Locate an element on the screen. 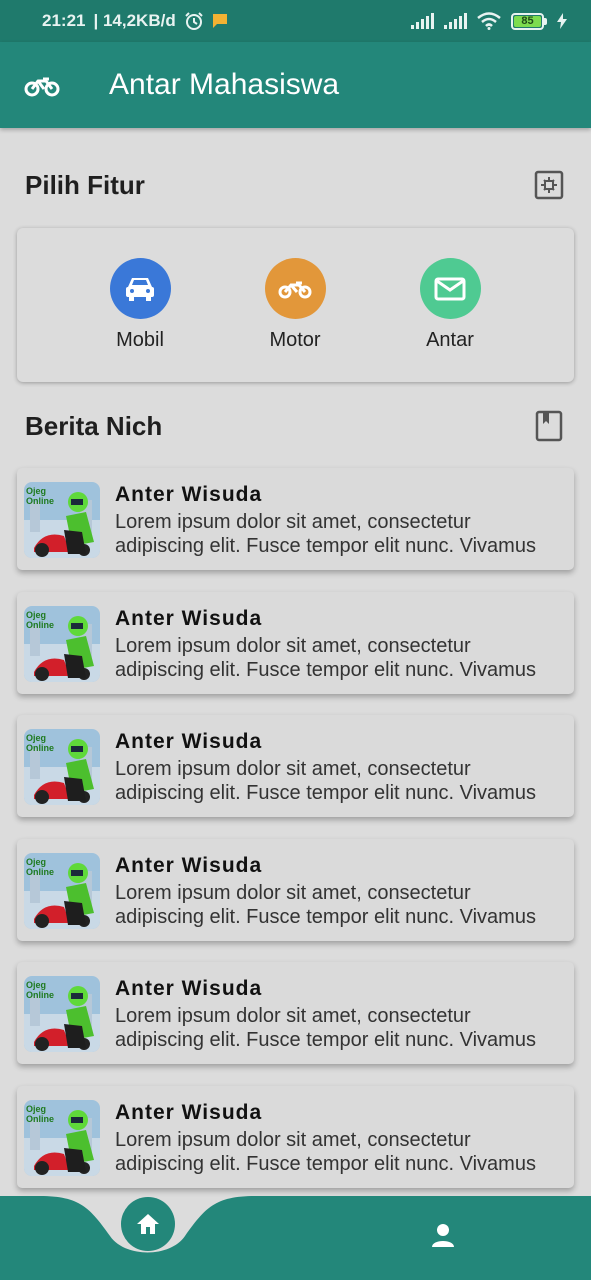  feature-mobil: Mobil is located at coordinates (140, 305).